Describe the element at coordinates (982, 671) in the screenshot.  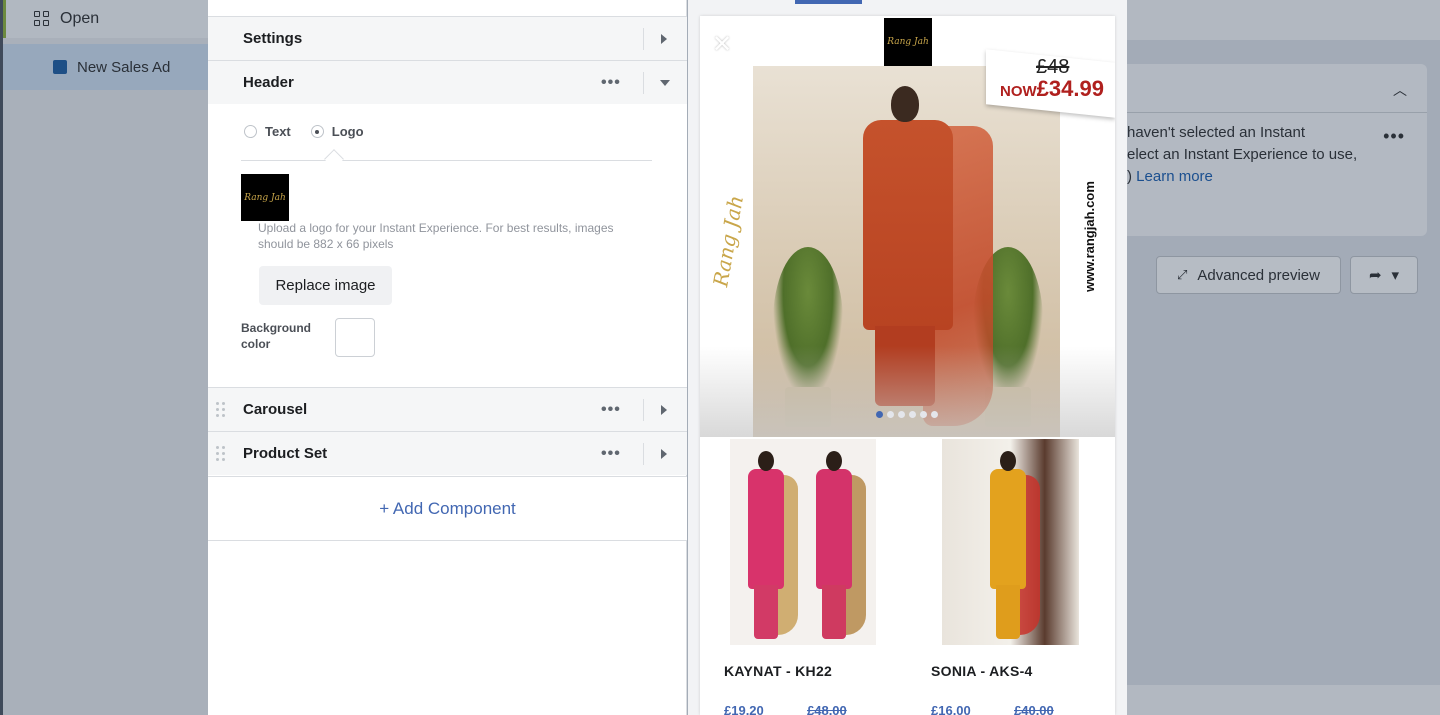
I see `product-name: SONIA - AKS-4` at that location.